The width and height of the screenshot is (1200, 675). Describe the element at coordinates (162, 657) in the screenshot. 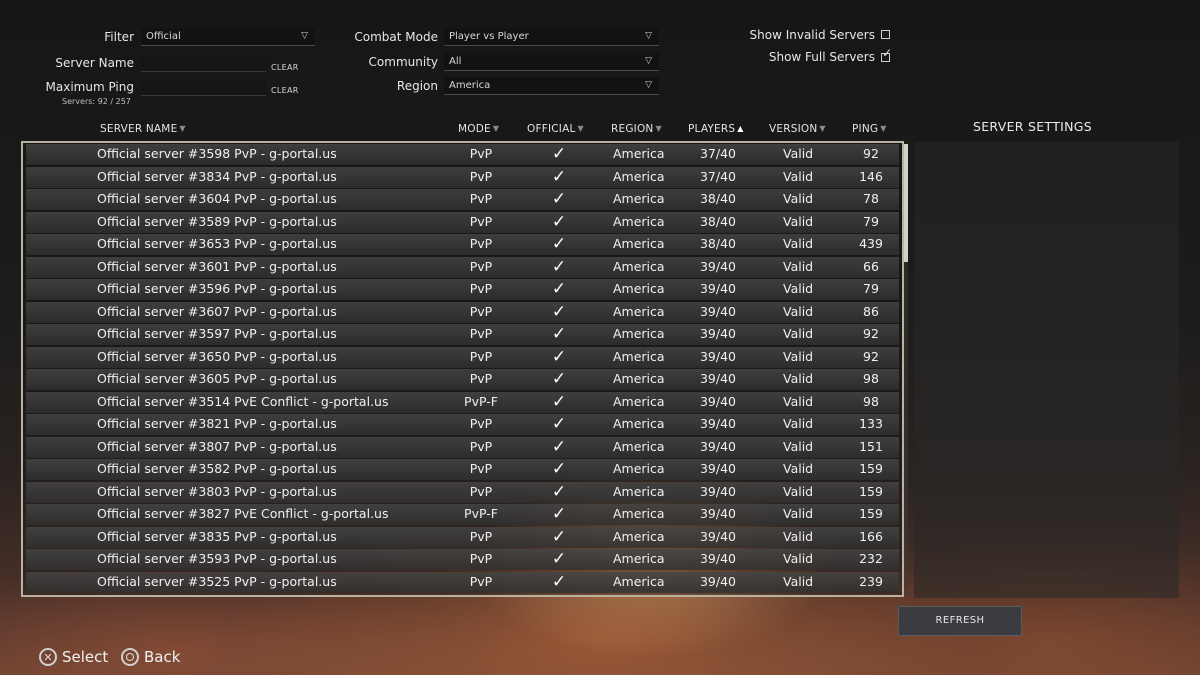

I see `back-hint-label: Back` at that location.